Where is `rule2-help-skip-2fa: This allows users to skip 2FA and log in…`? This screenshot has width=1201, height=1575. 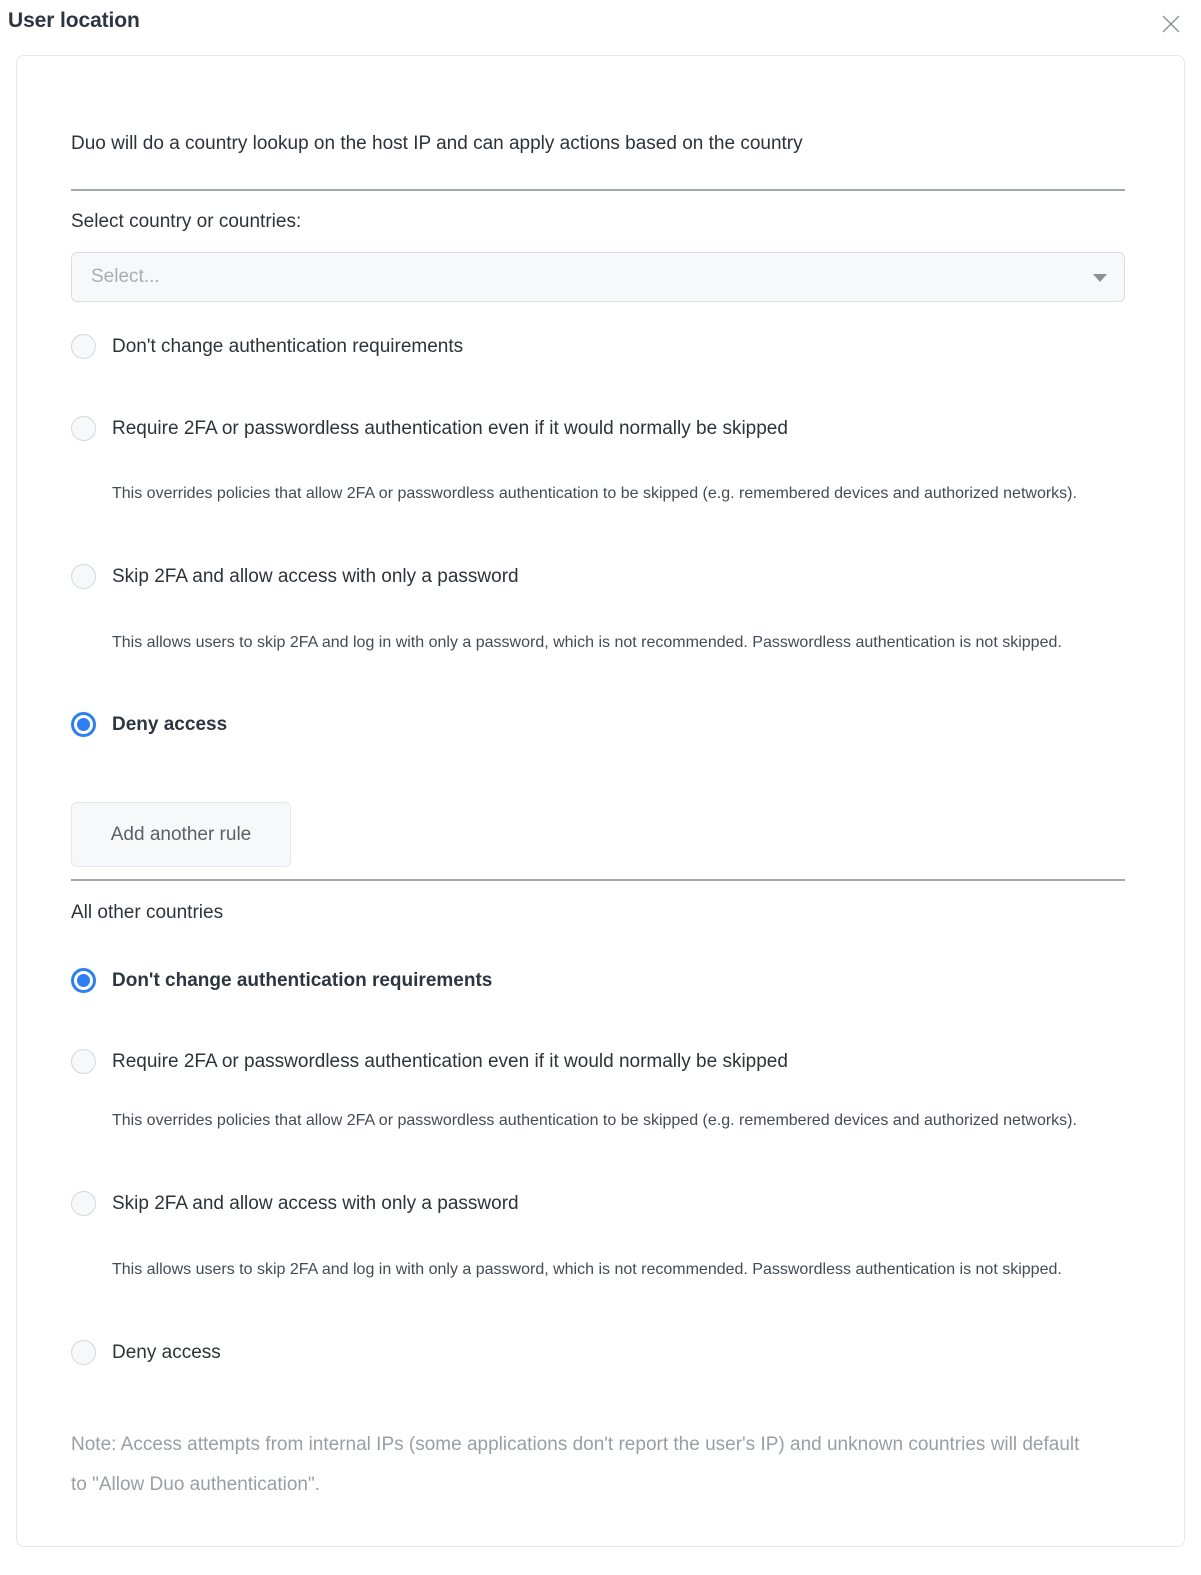
rule2-help-skip-2fa: This allows users to skip 2FA and log in… is located at coordinates (587, 1269).